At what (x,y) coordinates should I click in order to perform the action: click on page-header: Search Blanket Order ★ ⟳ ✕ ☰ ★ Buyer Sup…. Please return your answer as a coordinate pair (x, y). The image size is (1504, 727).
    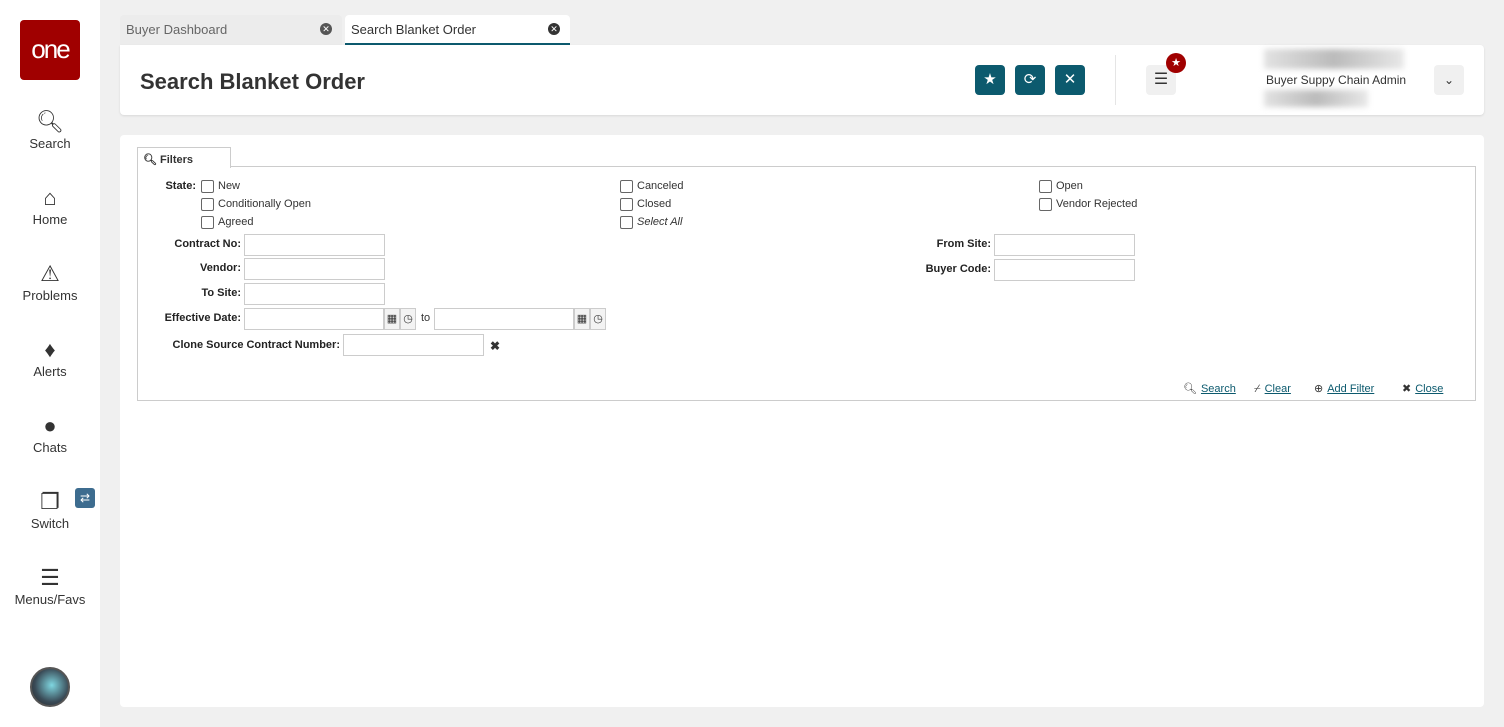
    Looking at the image, I should click on (802, 80).